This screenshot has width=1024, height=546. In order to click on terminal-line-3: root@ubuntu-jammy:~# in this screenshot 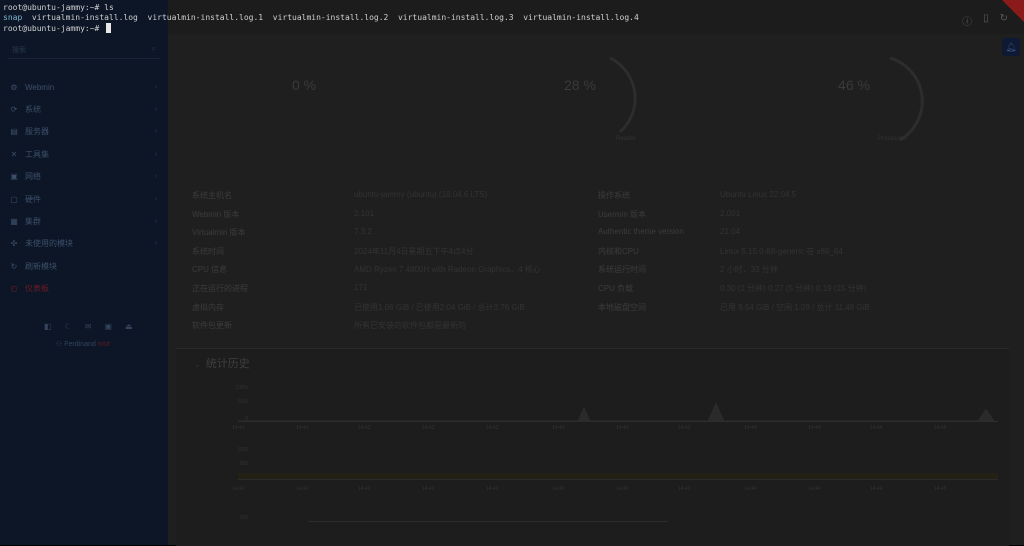, I will do `click(57, 29)`.